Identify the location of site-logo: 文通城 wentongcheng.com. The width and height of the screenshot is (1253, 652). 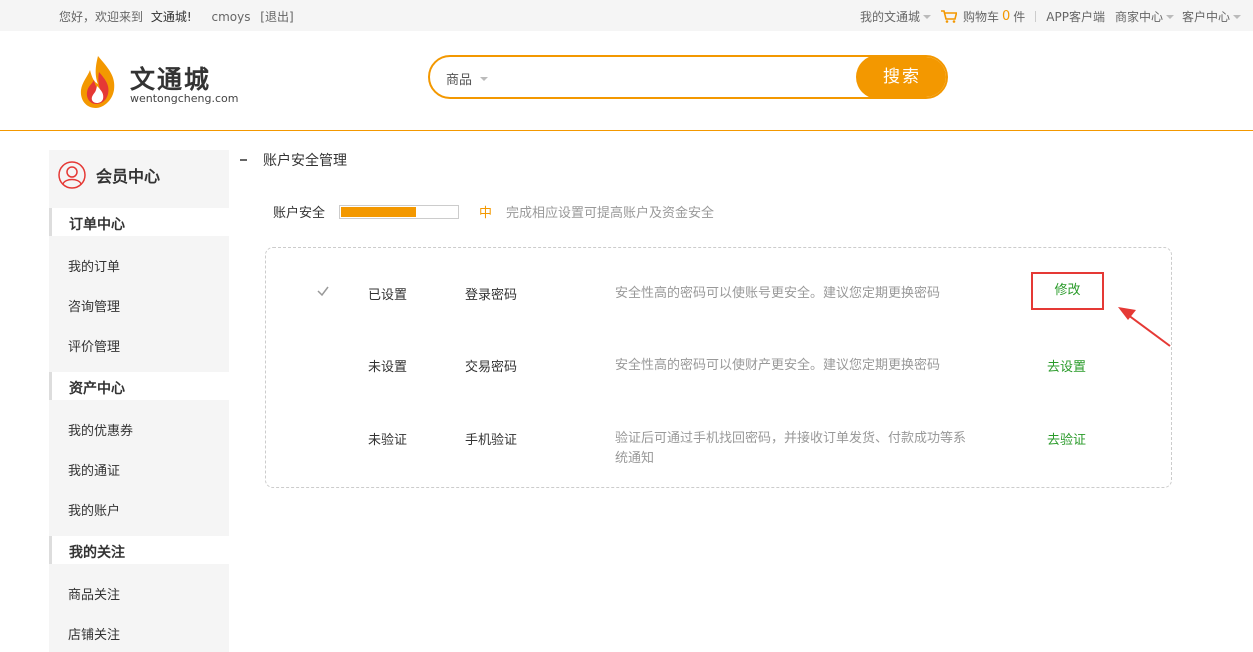
(168, 84).